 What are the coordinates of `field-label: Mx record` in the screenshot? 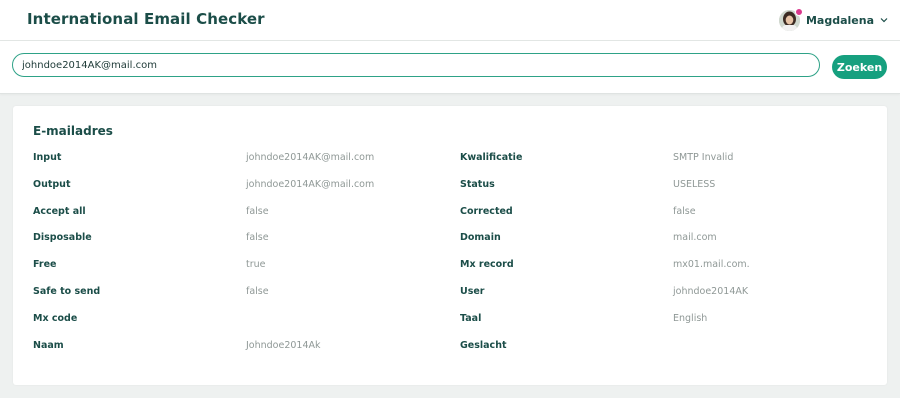 It's located at (487, 265).